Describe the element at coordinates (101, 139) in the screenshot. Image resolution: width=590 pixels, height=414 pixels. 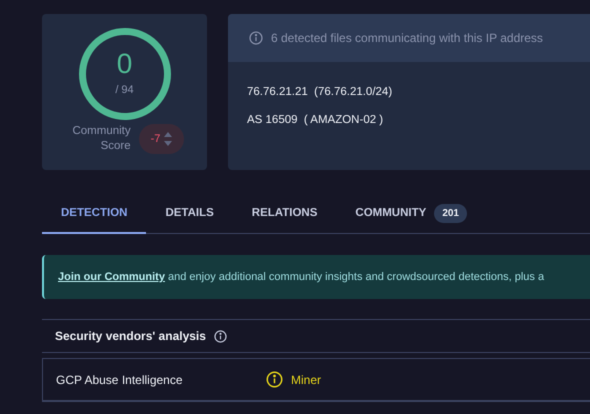
I see `community-score-label: Community Score` at that location.